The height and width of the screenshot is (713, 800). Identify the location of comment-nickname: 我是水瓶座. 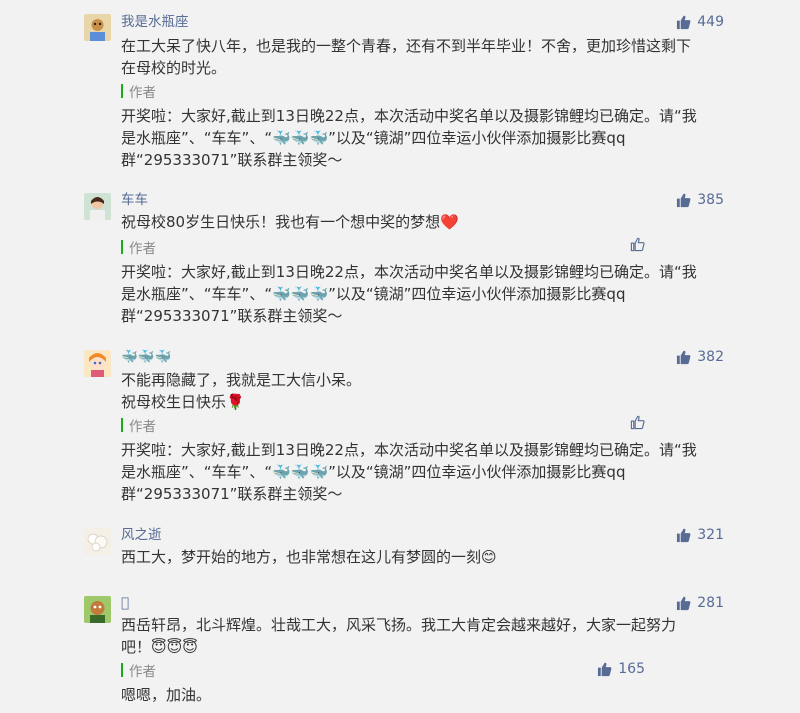
(155, 22).